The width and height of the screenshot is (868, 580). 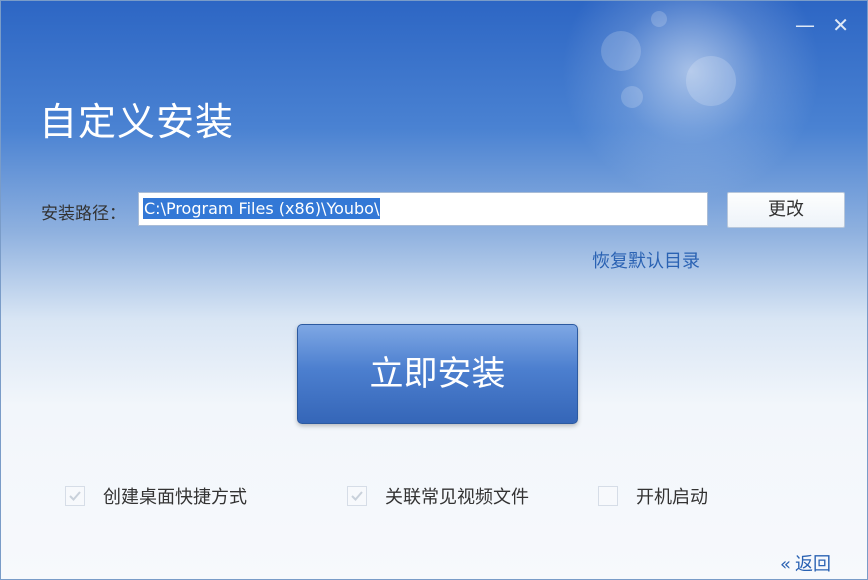 What do you see at coordinates (805, 25) in the screenshot?
I see `minimize-button: —` at bounding box center [805, 25].